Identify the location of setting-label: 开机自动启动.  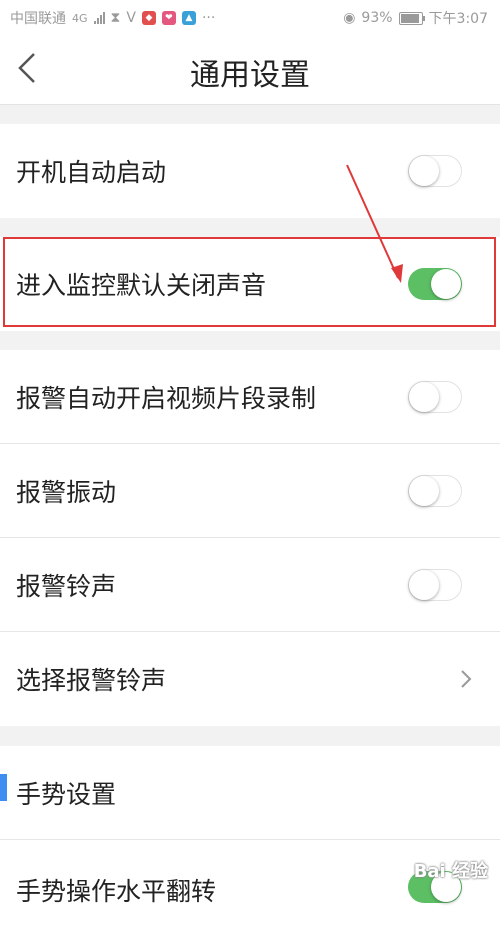
(91, 172).